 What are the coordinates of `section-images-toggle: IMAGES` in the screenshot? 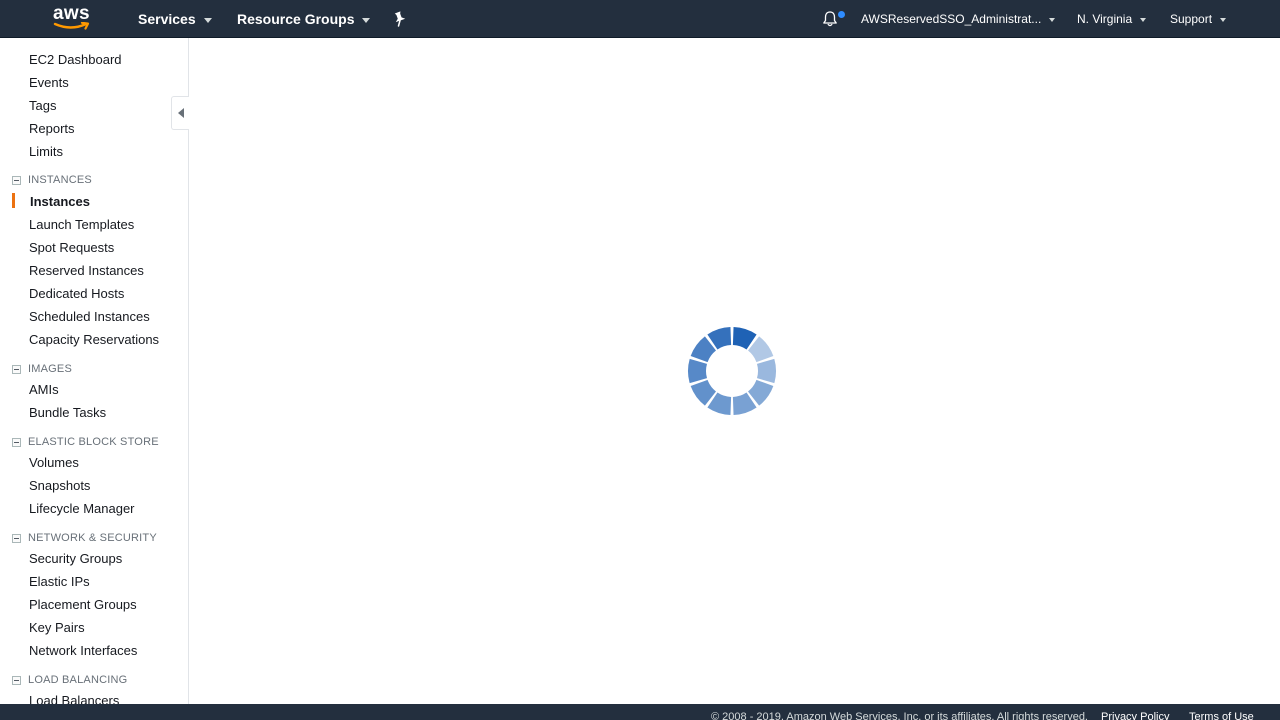 It's located at (42, 369).